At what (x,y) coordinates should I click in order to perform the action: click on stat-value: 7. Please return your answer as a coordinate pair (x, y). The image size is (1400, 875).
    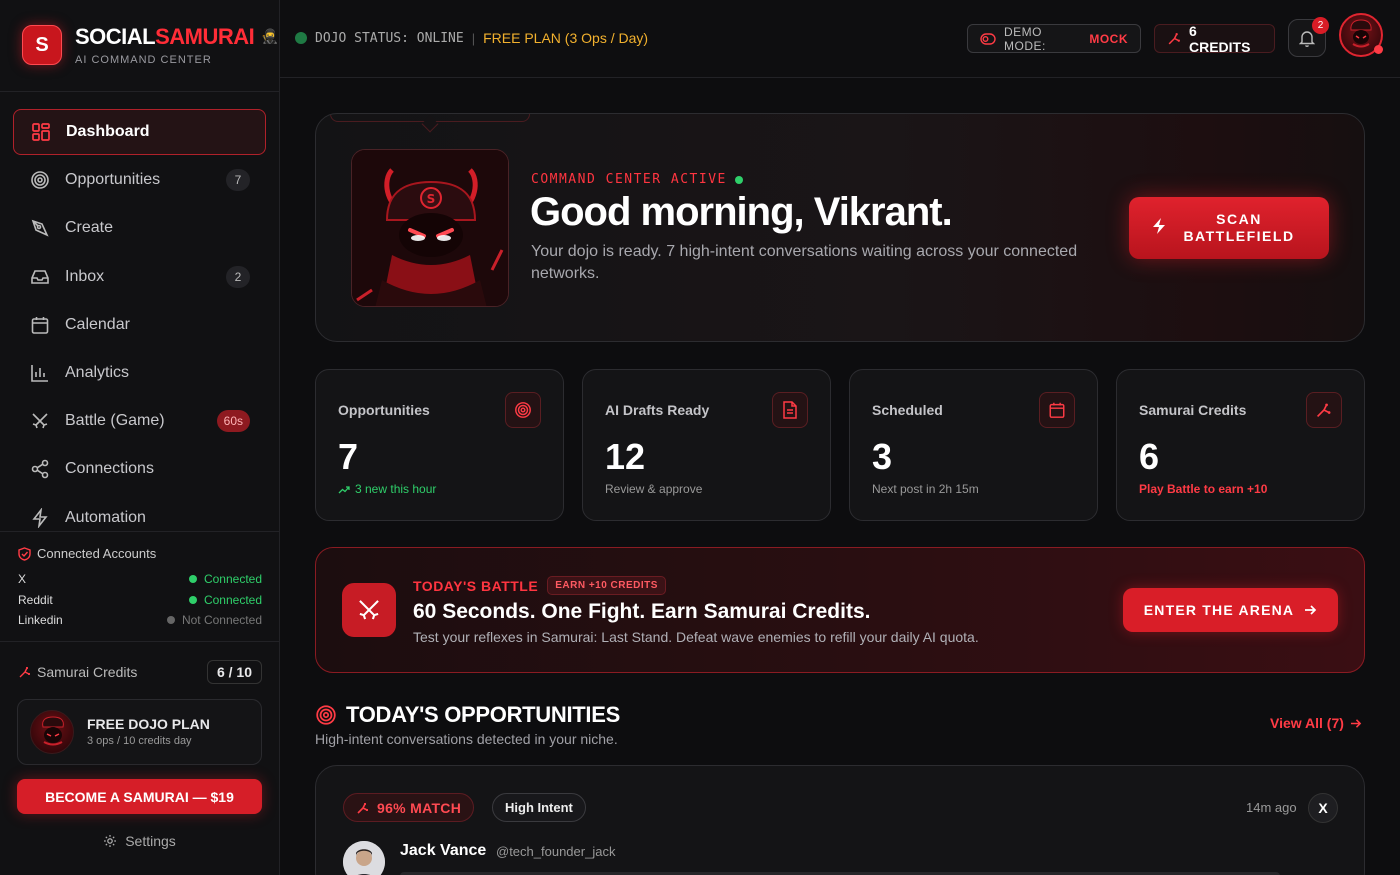
    Looking at the image, I should click on (348, 456).